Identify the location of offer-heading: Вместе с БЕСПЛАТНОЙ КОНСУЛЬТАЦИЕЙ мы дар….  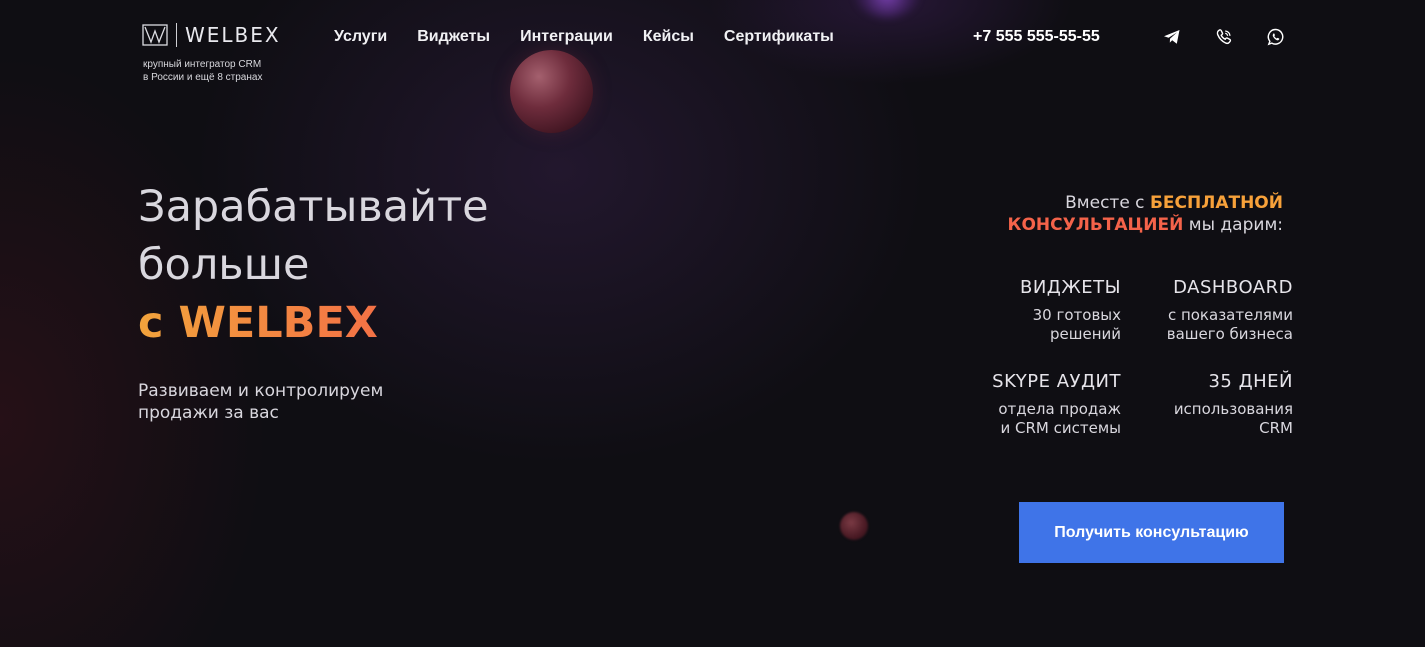
(1123, 214).